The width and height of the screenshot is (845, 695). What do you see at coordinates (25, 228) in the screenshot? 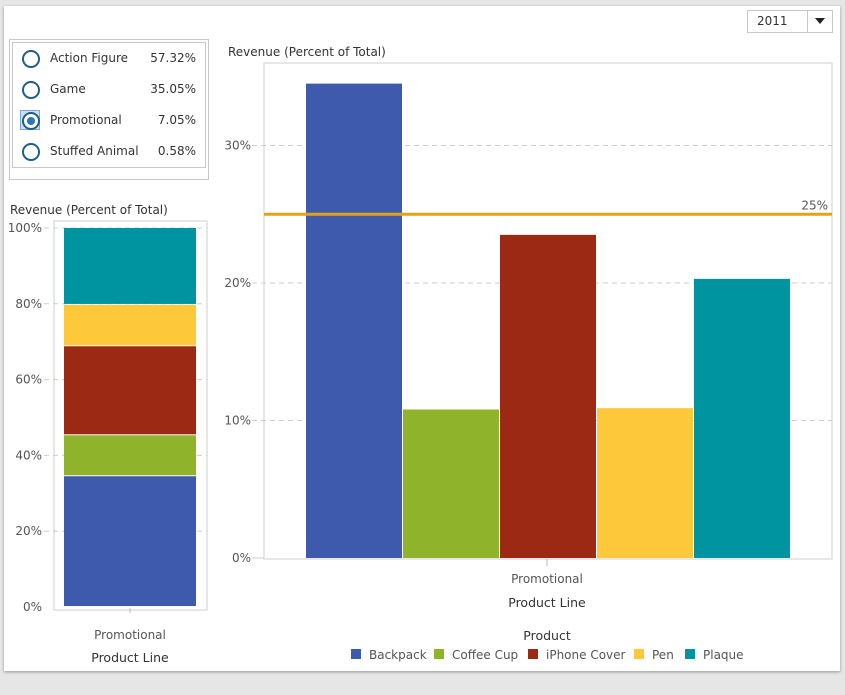
I see `y-tick-label: 100%` at bounding box center [25, 228].